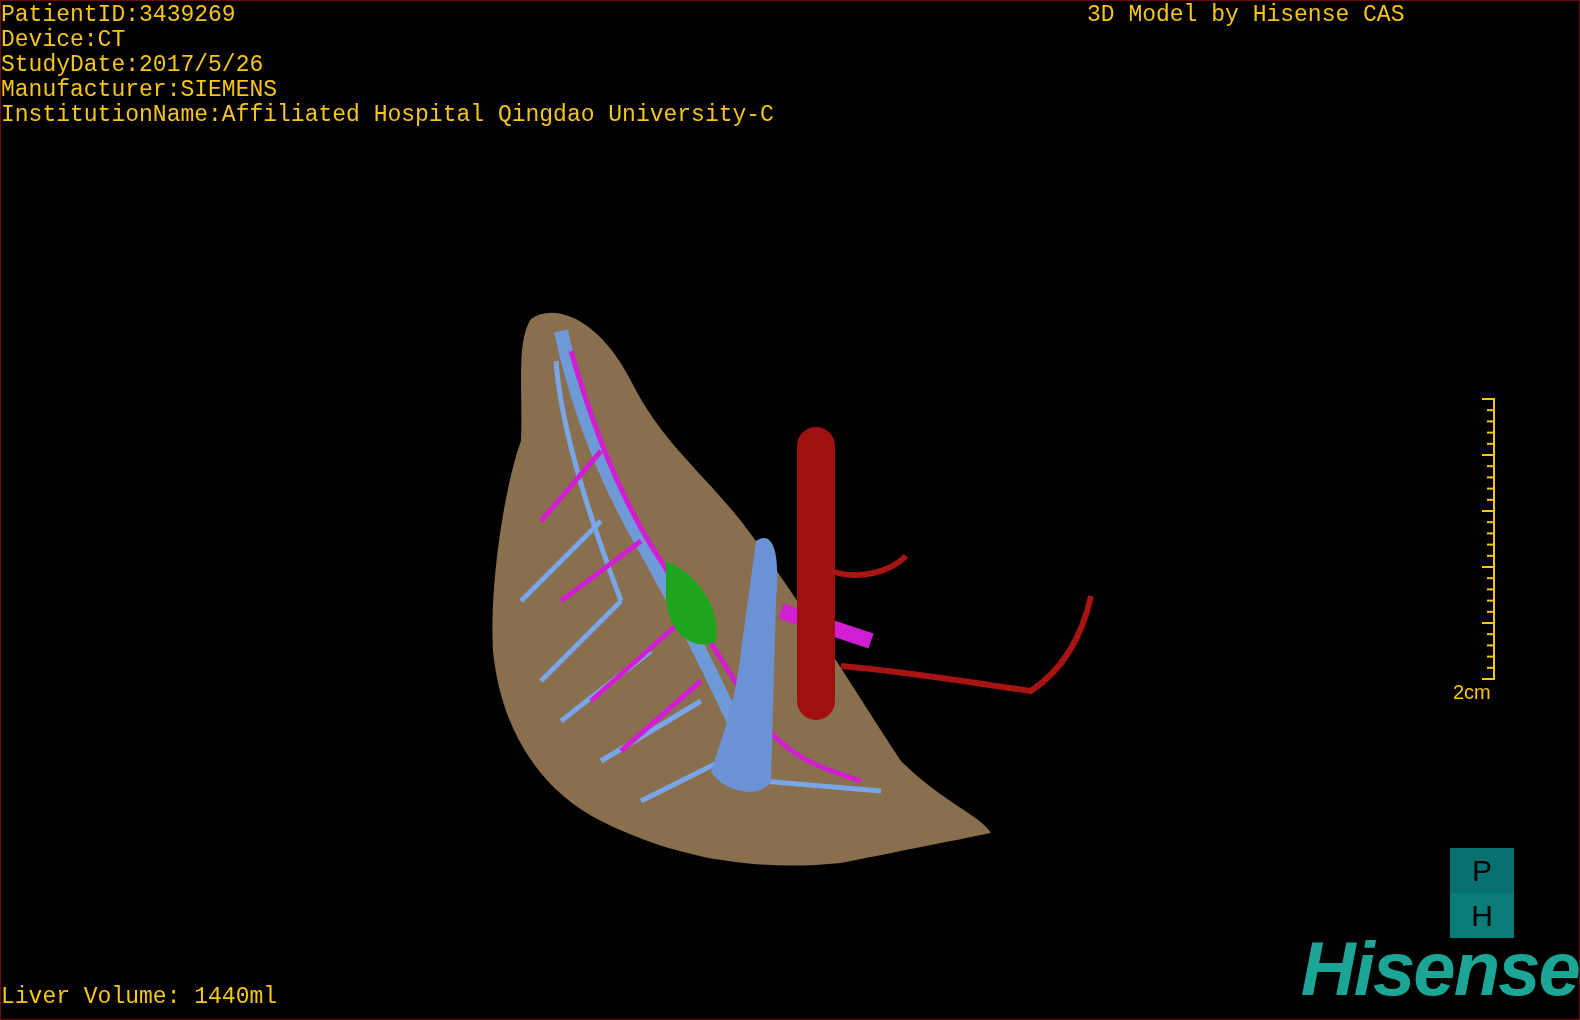 The image size is (1580, 1020). What do you see at coordinates (119, 15) in the screenshot?
I see `patient-info-text: PatientID:3439269` at bounding box center [119, 15].